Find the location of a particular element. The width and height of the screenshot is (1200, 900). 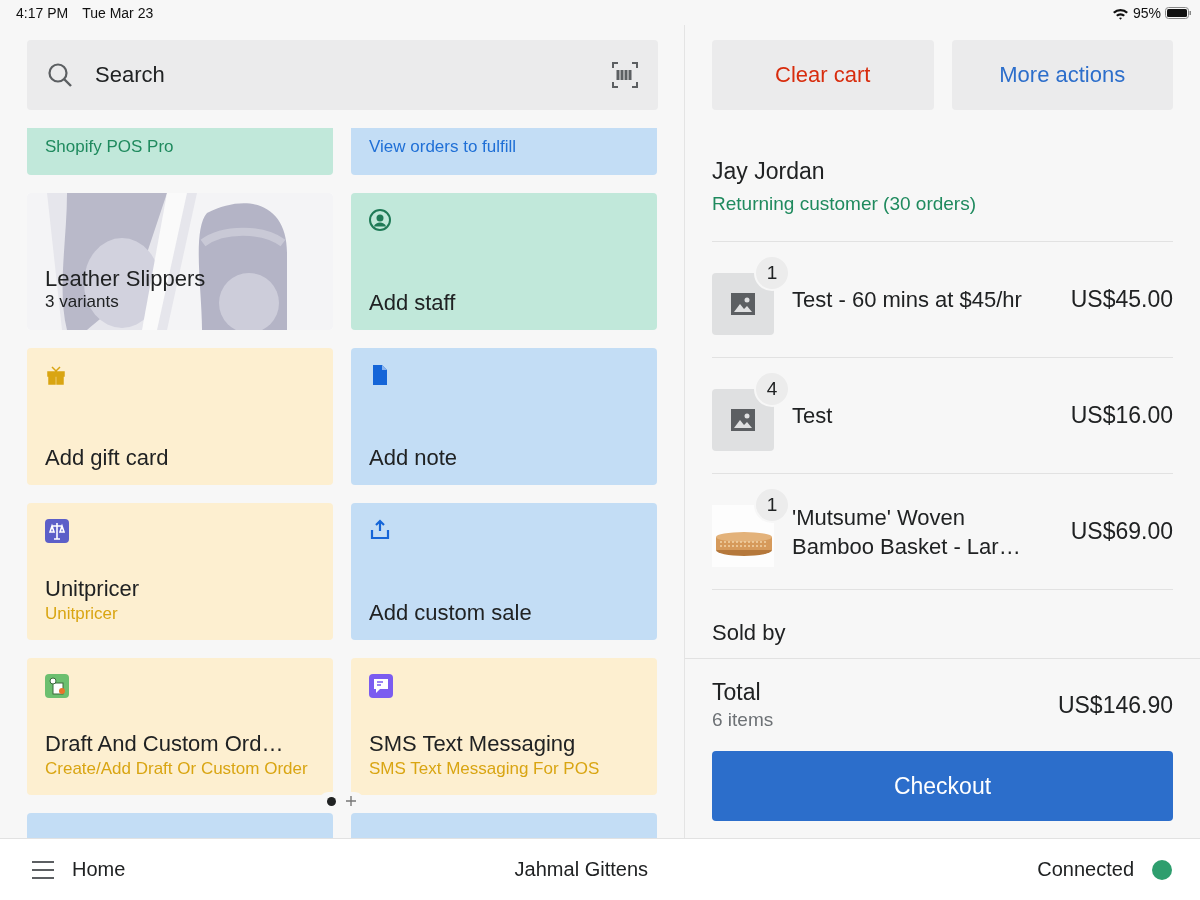

tile-subtitle: View orders to fulfill is located at coordinates (443, 147).